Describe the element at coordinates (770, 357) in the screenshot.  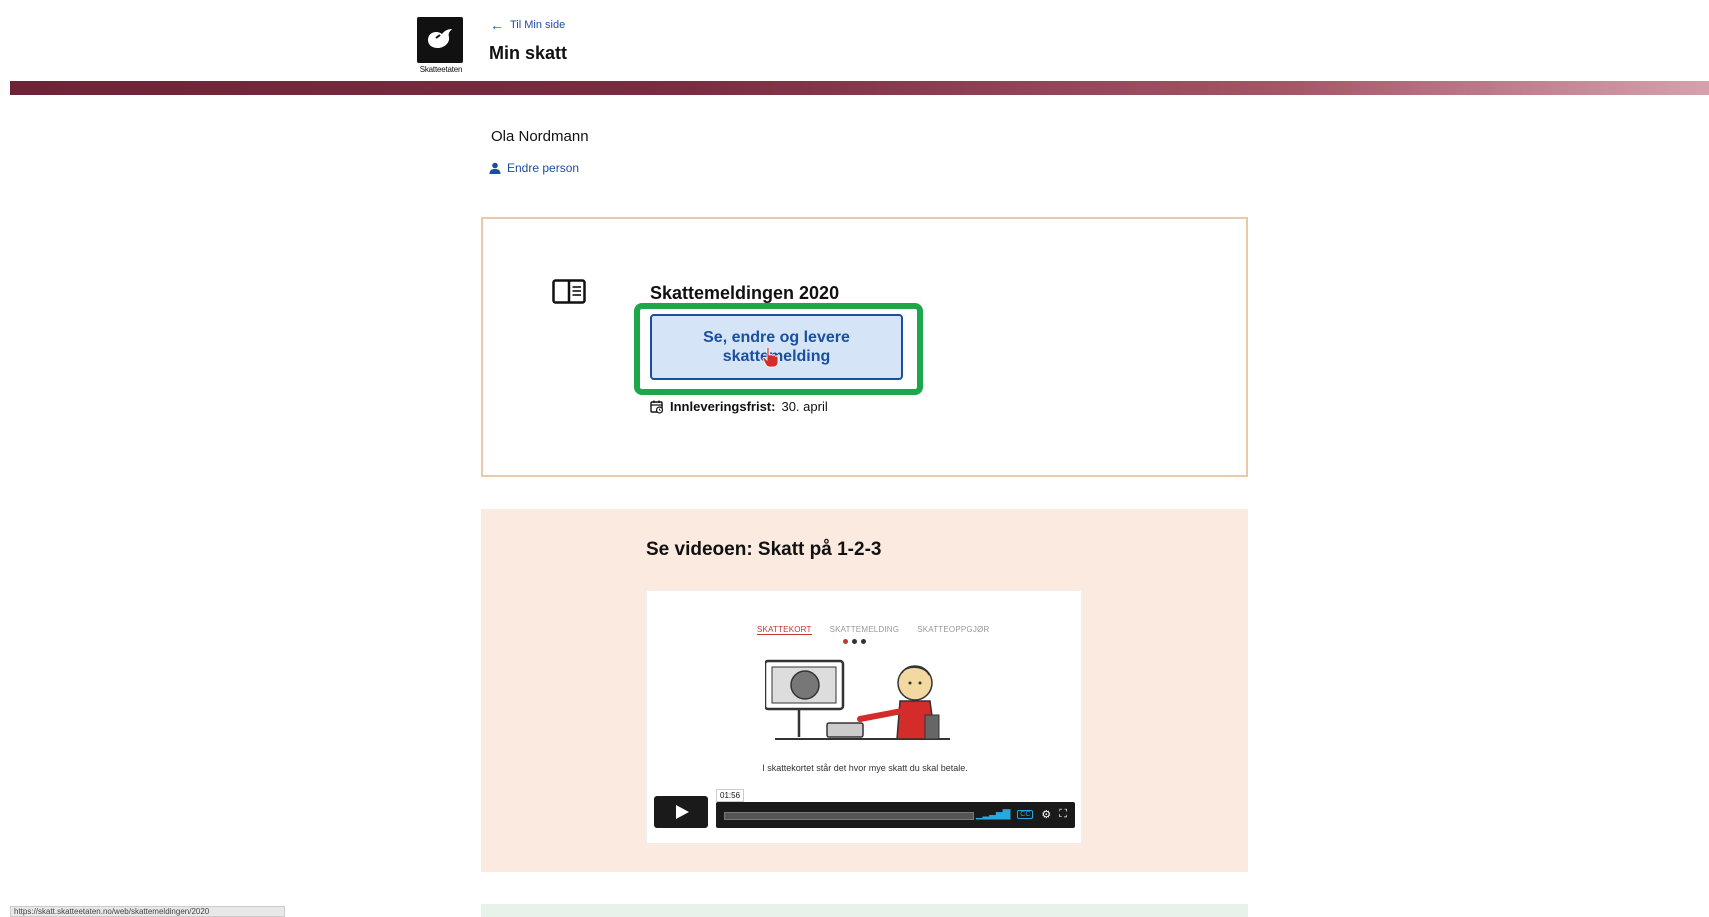
I see `hand-cursor-icon` at that location.